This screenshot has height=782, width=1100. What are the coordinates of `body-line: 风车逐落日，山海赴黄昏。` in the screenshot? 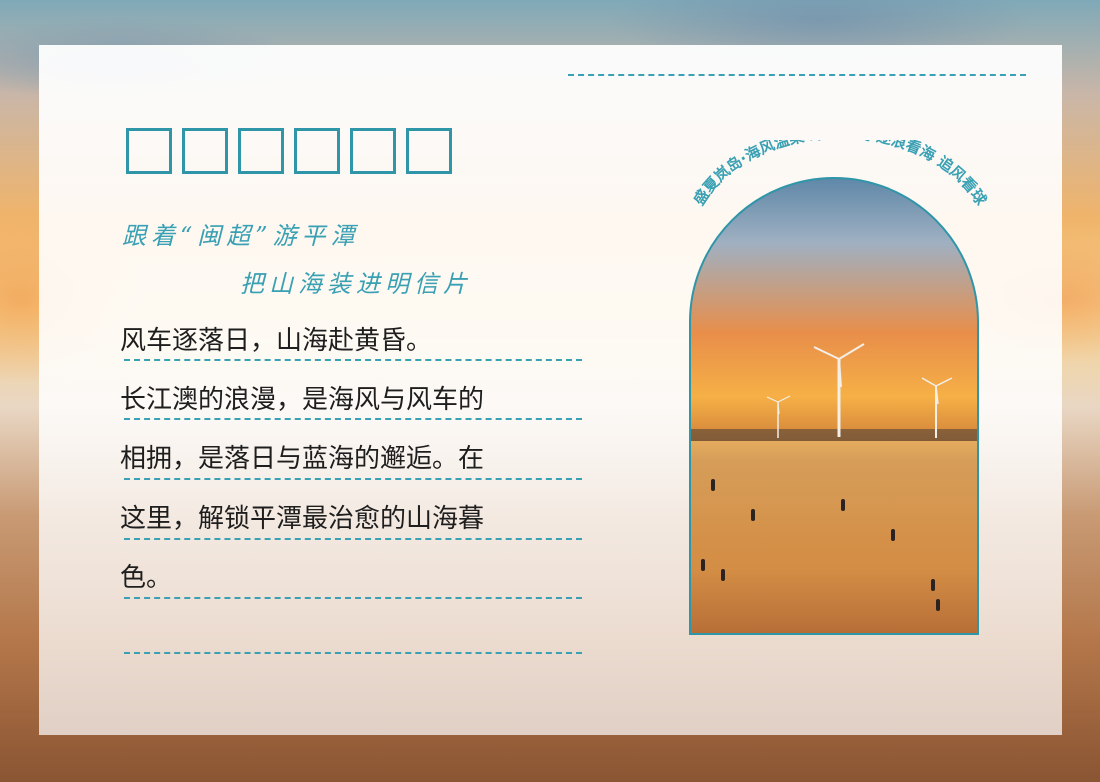 It's located at (276, 341).